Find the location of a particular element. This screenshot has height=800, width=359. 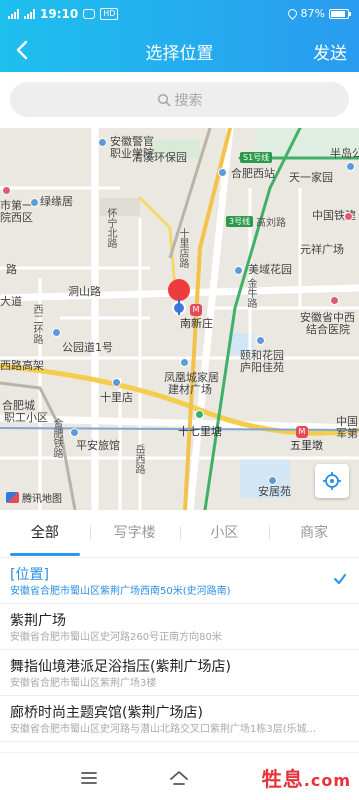

place-address: 安徽省合肥市蜀山区史河路260号正南方向80米 is located at coordinates (116, 637).